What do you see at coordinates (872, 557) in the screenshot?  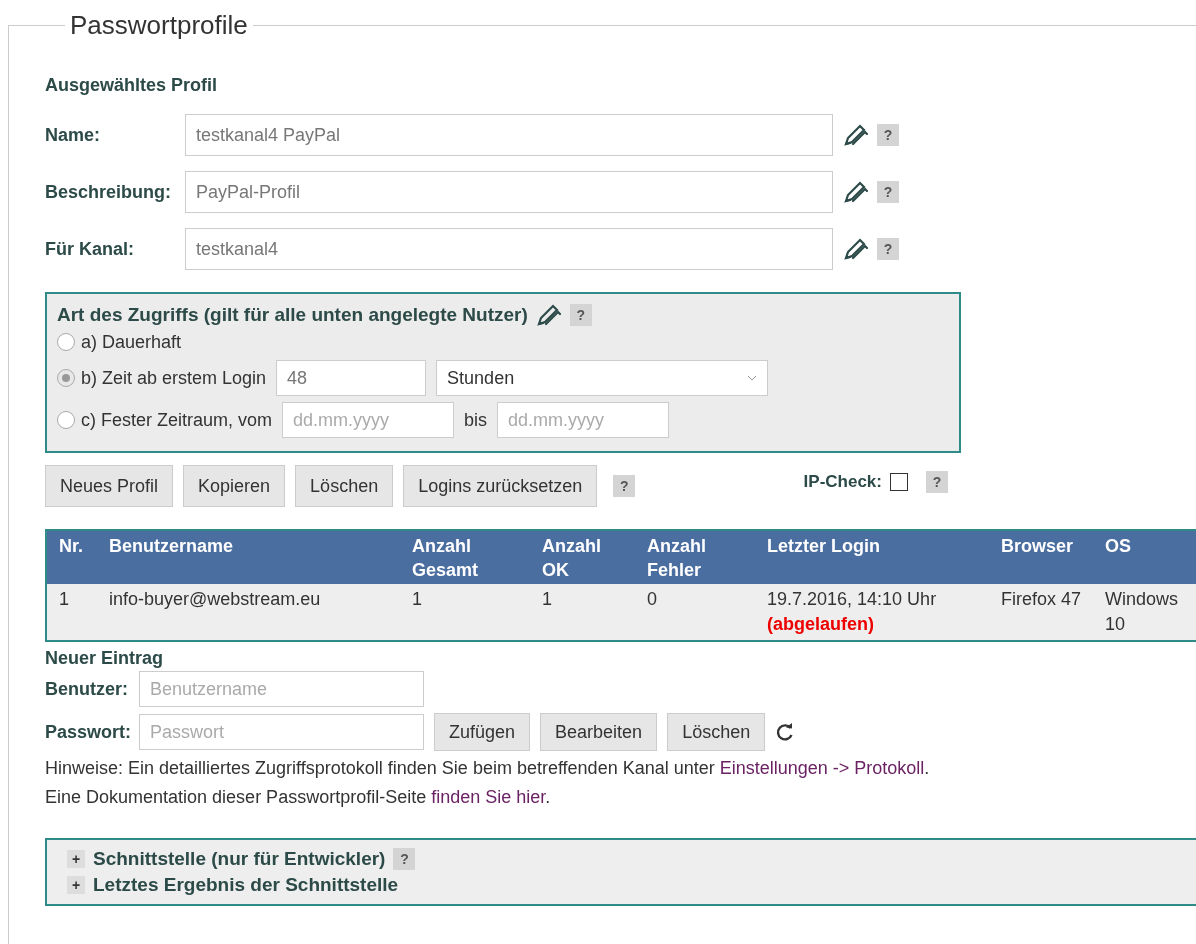 I see `column-header: Letzter Login` at bounding box center [872, 557].